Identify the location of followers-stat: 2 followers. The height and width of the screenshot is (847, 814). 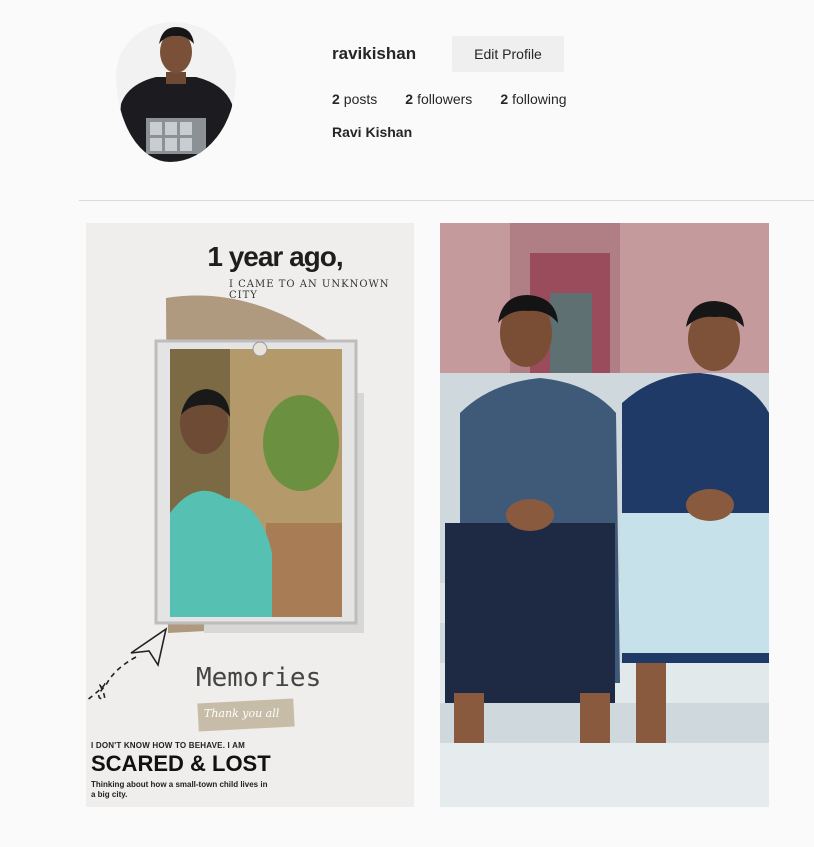
(438, 99).